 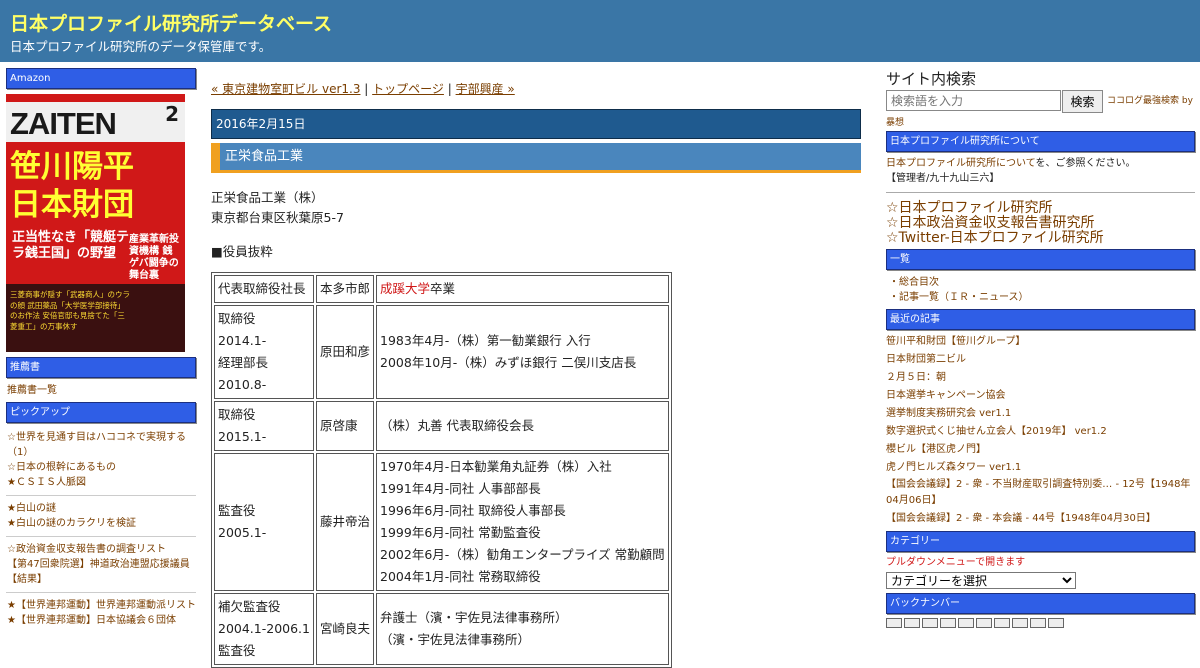 I want to click on recent-post-link: 数字選択式くじ抽せん立会人【2019年】 ver1.2, so click(x=1041, y=432).